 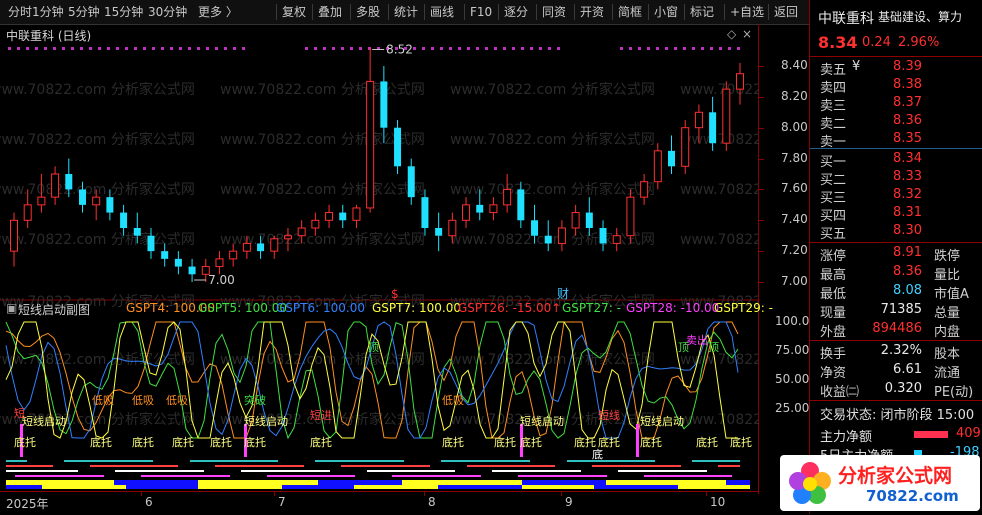 I want to click on bid-row: 买三 8.32, so click(x=896, y=196).